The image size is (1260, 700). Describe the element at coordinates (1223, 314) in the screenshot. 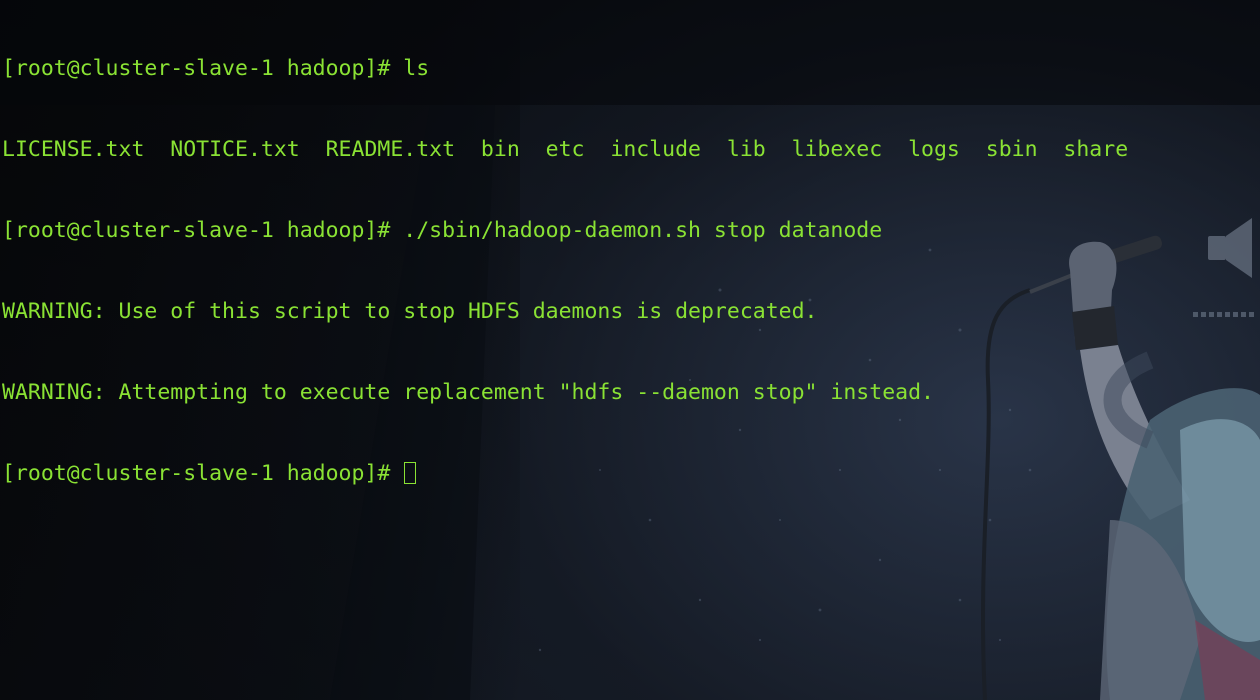

I see `volume-dots` at that location.